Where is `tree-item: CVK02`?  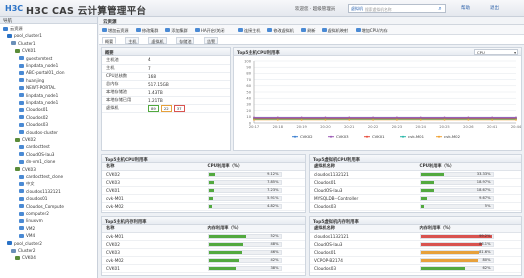
tree-item: CVK02 is located at coordinates (25, 139).